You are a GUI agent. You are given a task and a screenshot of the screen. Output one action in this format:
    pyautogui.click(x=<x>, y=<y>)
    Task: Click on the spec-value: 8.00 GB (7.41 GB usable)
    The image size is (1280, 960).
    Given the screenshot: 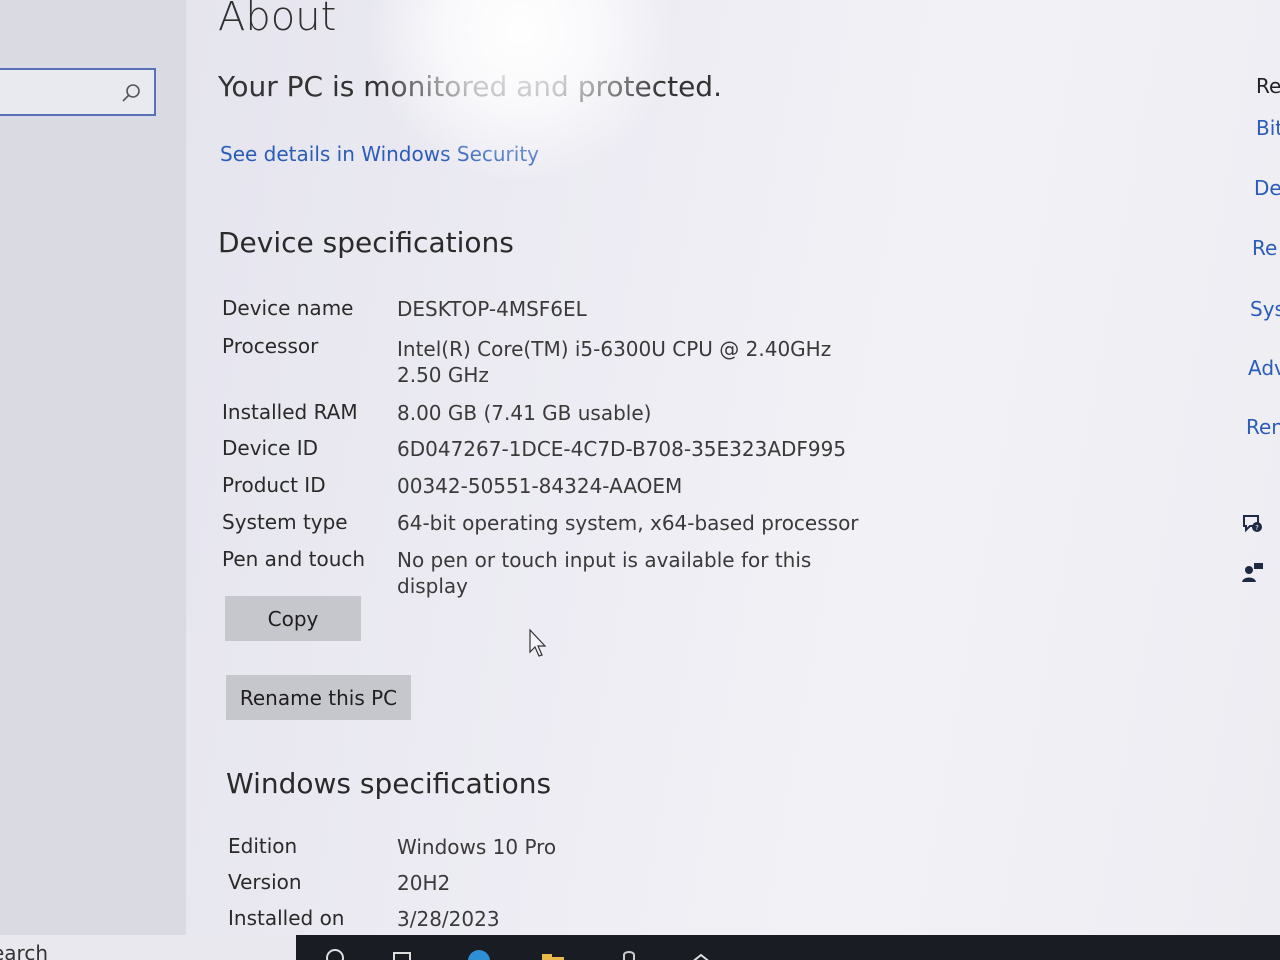 What is the action you would take?
    pyautogui.click(x=524, y=413)
    